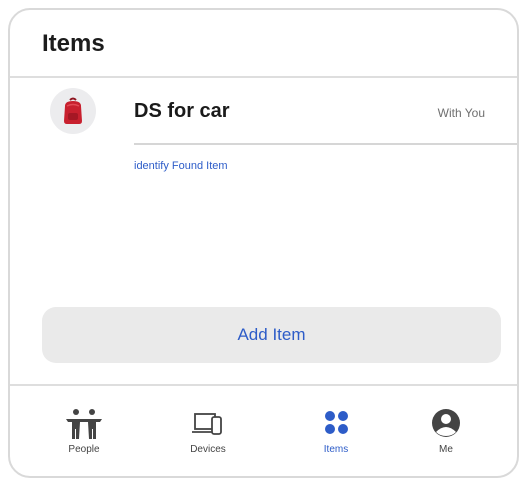 The height and width of the screenshot is (485, 529). What do you see at coordinates (461, 113) in the screenshot?
I see `item-status: With You` at bounding box center [461, 113].